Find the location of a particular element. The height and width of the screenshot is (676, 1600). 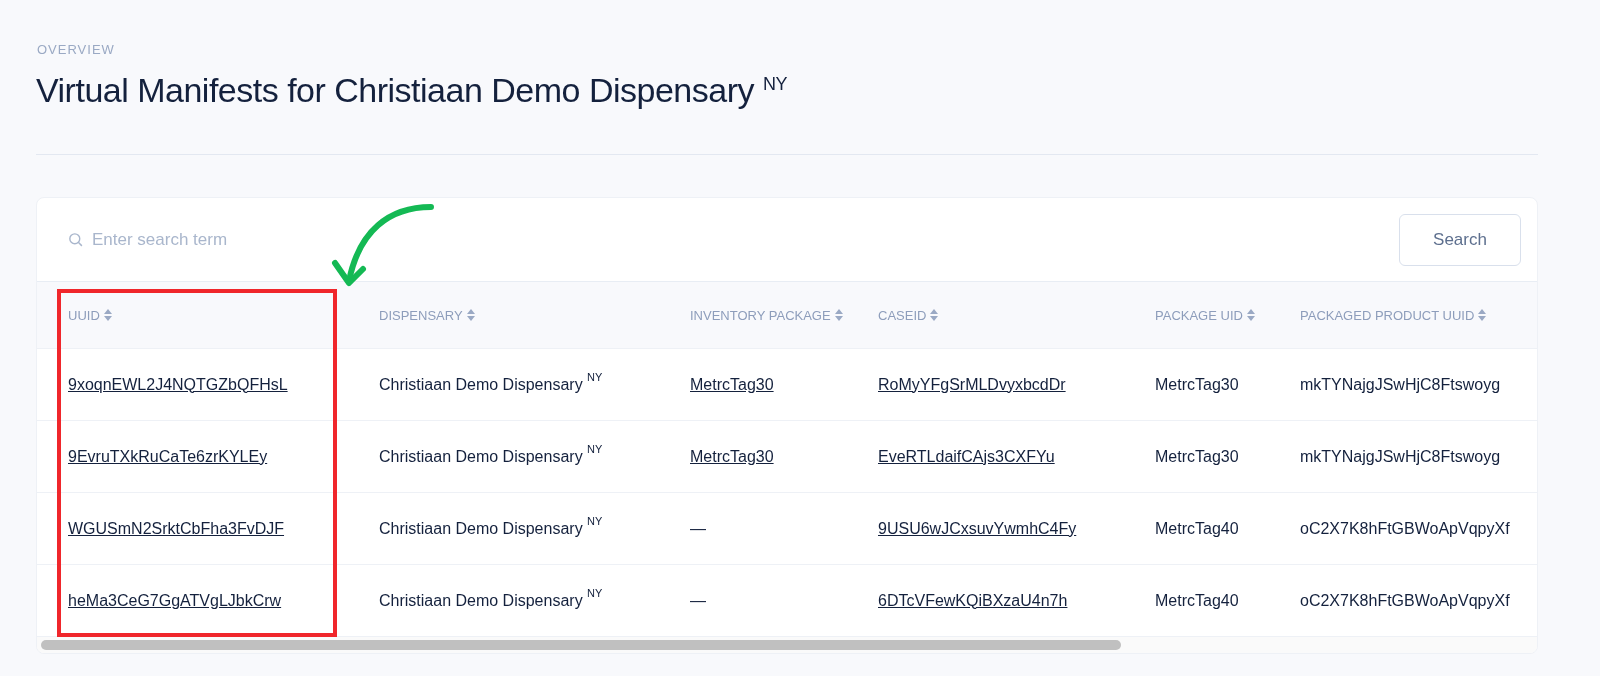

search-field: Enter search term is located at coordinates (278, 239).